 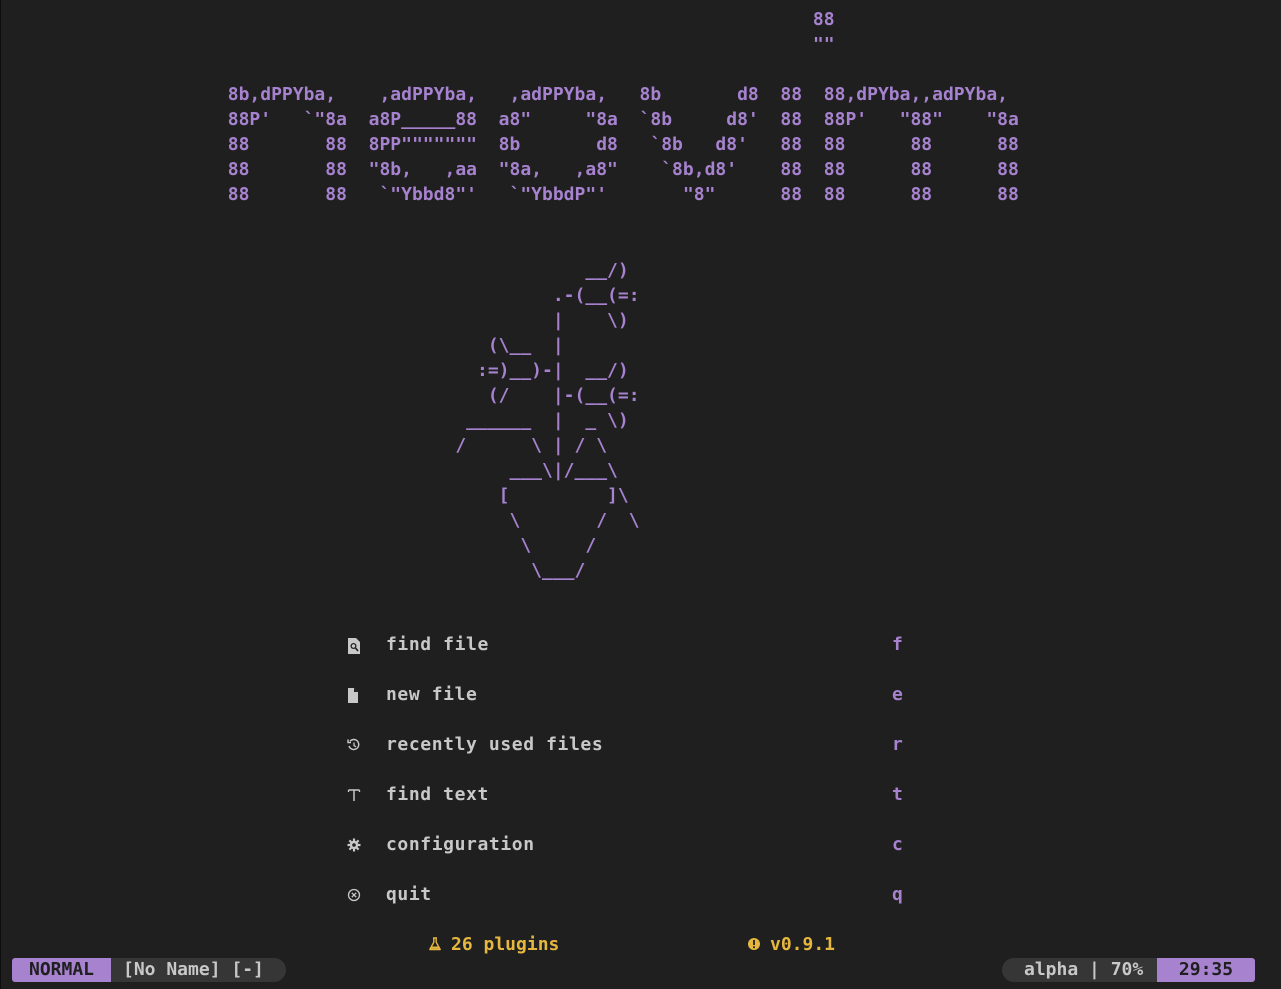 I want to click on history-icon, so click(x=355, y=746).